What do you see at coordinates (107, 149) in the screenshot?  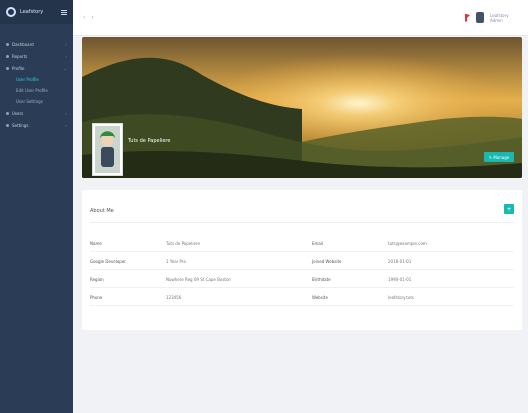 I see `profile-photo` at bounding box center [107, 149].